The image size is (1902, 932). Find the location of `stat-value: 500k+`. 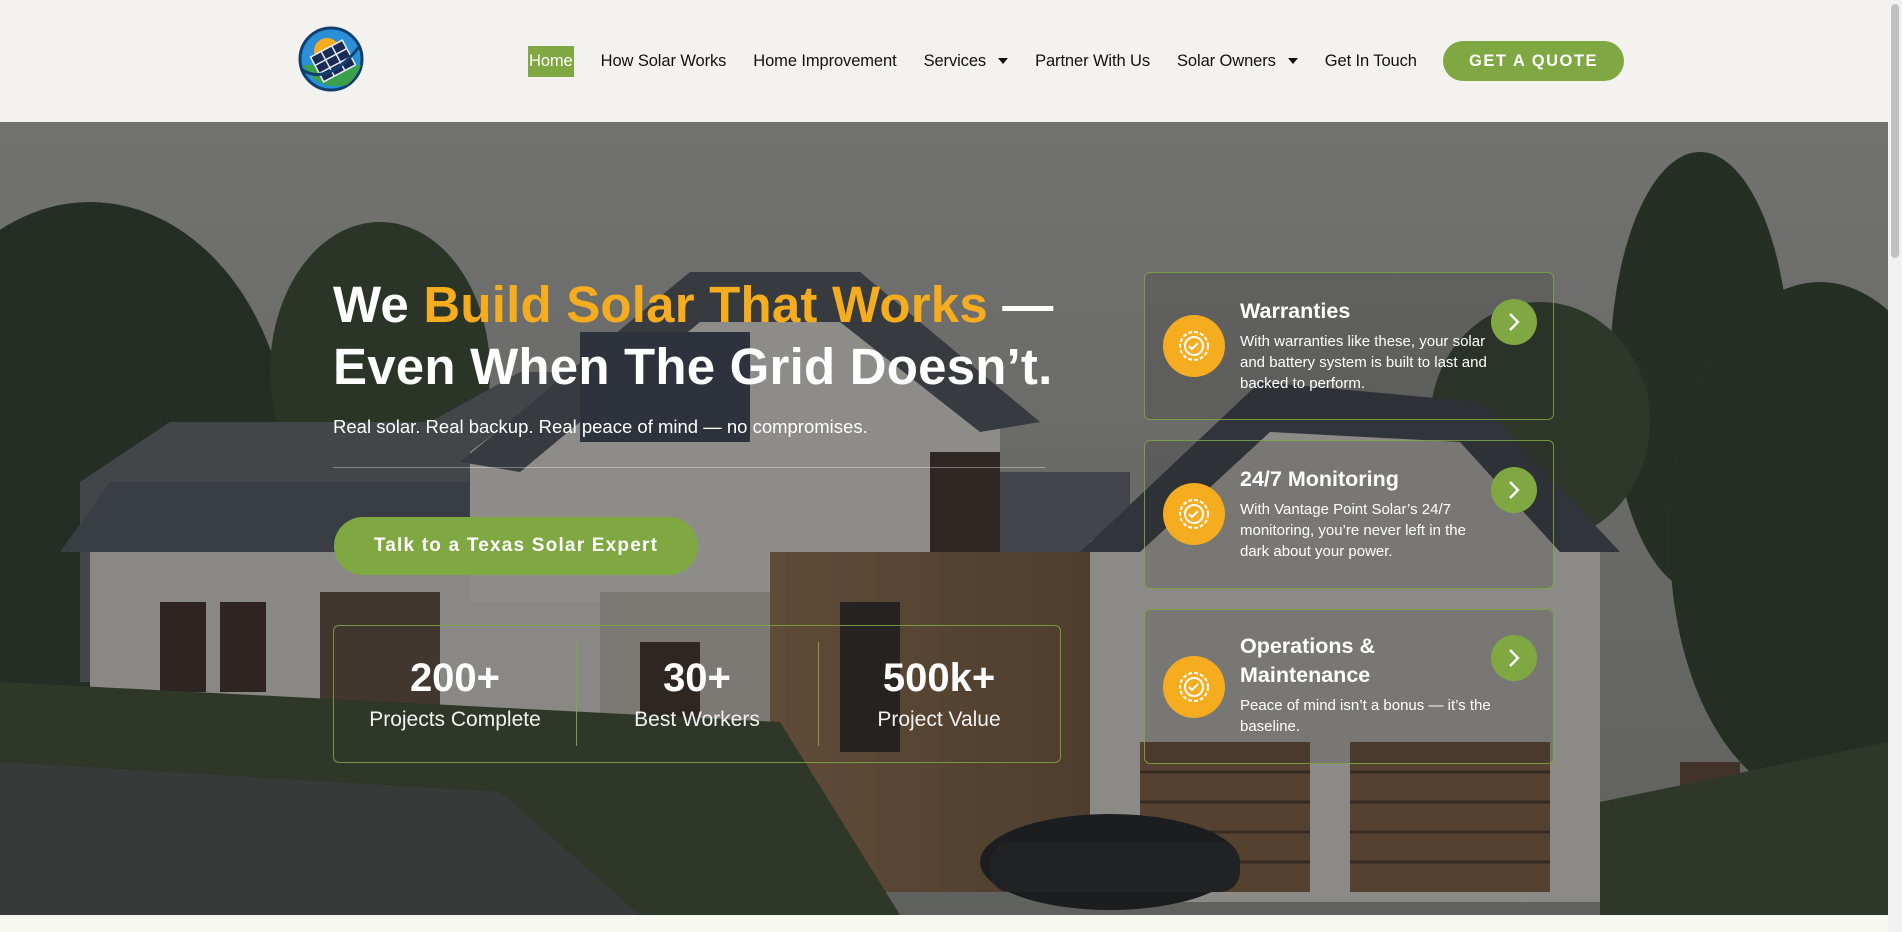

stat-value: 500k+ is located at coordinates (939, 678).